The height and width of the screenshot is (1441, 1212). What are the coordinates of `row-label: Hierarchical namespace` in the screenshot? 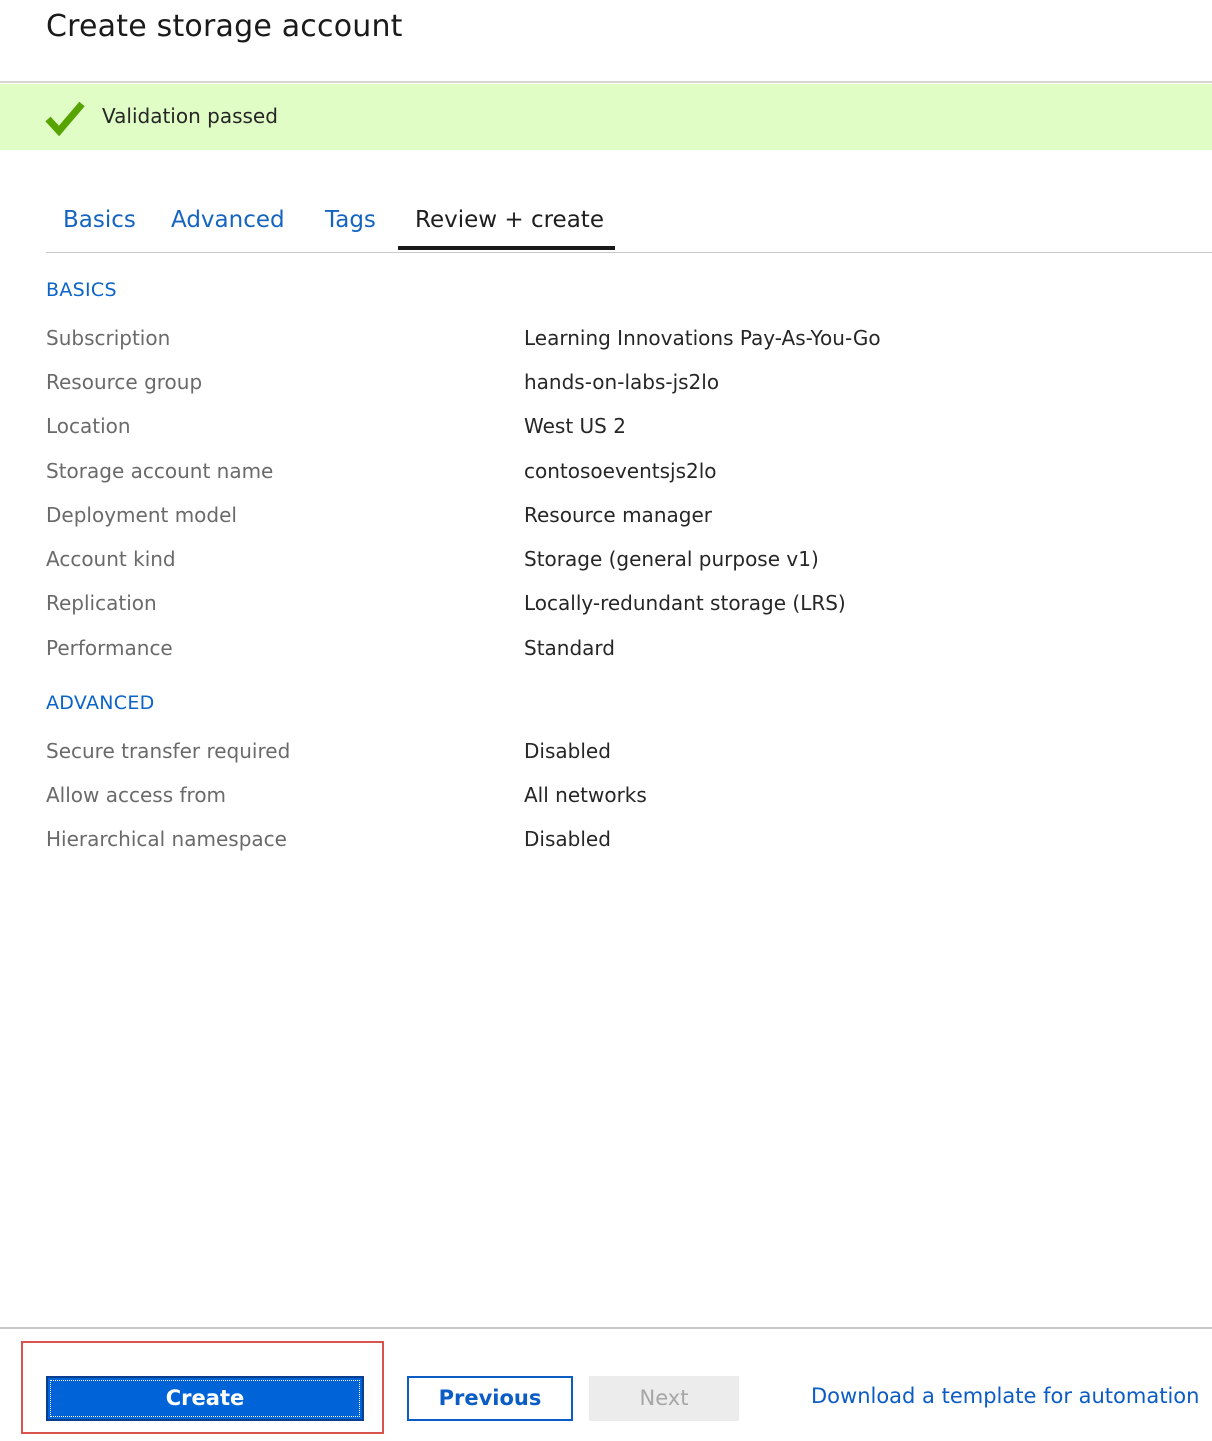 It's located at (166, 839).